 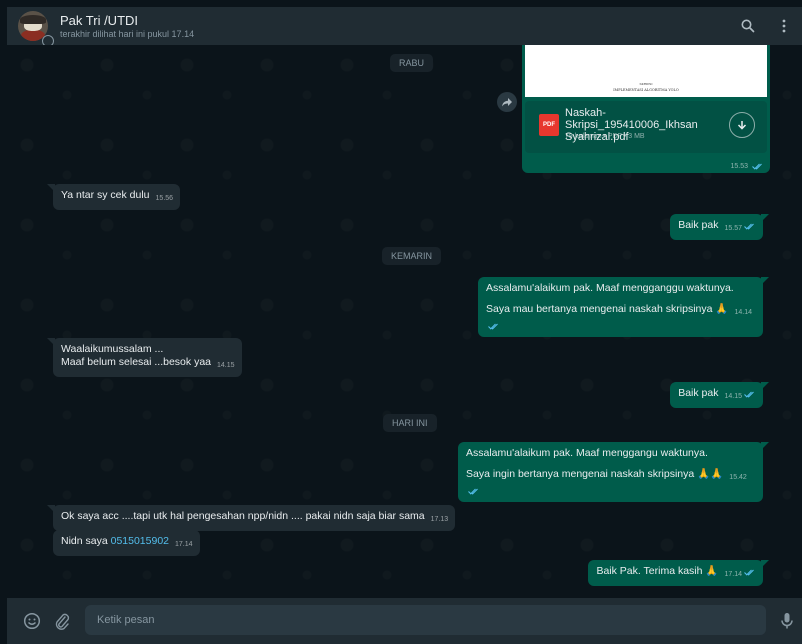 I want to click on contact-name: Pak Tri /UTDI, so click(x=99, y=20).